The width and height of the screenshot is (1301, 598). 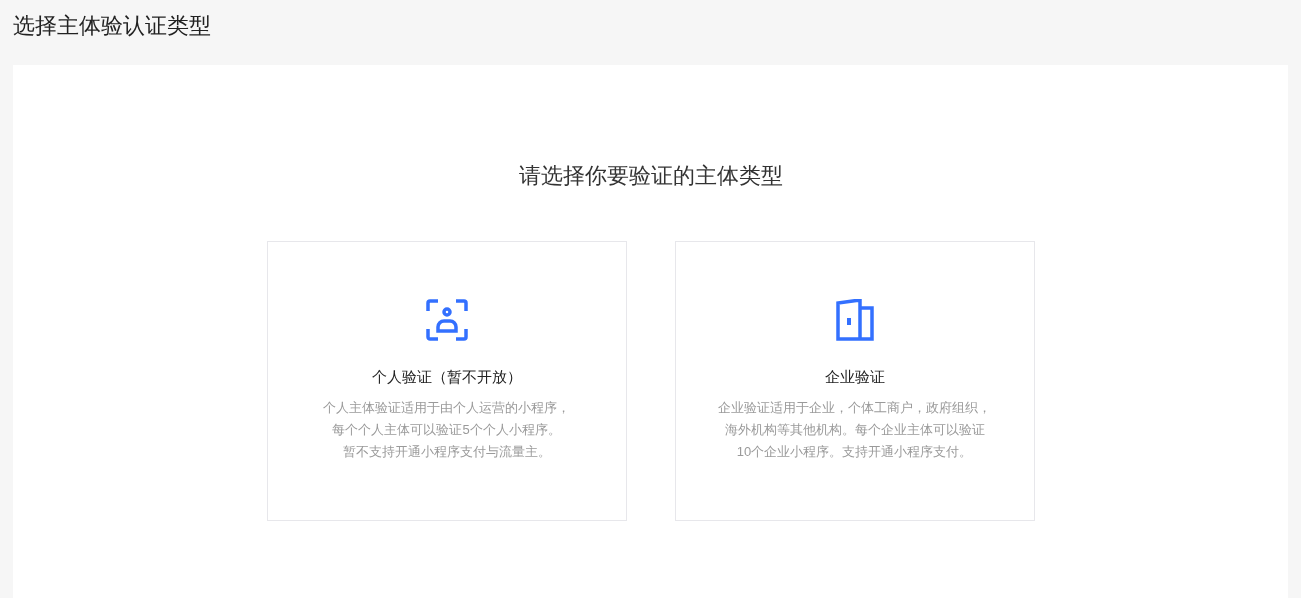 I want to click on verification-card: 企业验证 企业验证适用于企业，个体工商户，政府组织， 海外机构等其他机构。每个企业主体可以验证 10个企业小程序。支持开通小程序支付。, so click(x=854, y=381).